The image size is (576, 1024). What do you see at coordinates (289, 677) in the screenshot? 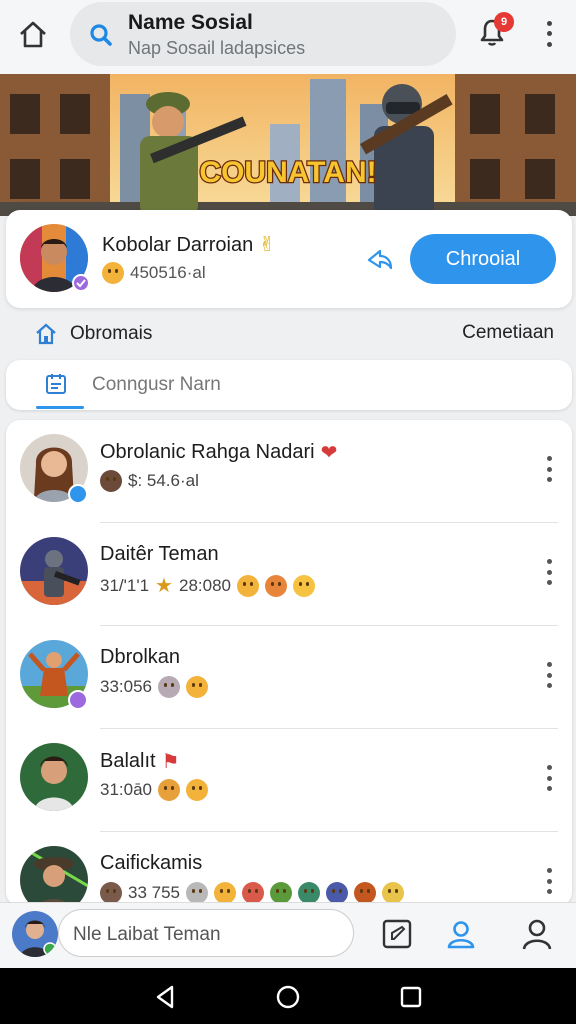
I see `list-item: Dbrolkan 33:056` at bounding box center [289, 677].